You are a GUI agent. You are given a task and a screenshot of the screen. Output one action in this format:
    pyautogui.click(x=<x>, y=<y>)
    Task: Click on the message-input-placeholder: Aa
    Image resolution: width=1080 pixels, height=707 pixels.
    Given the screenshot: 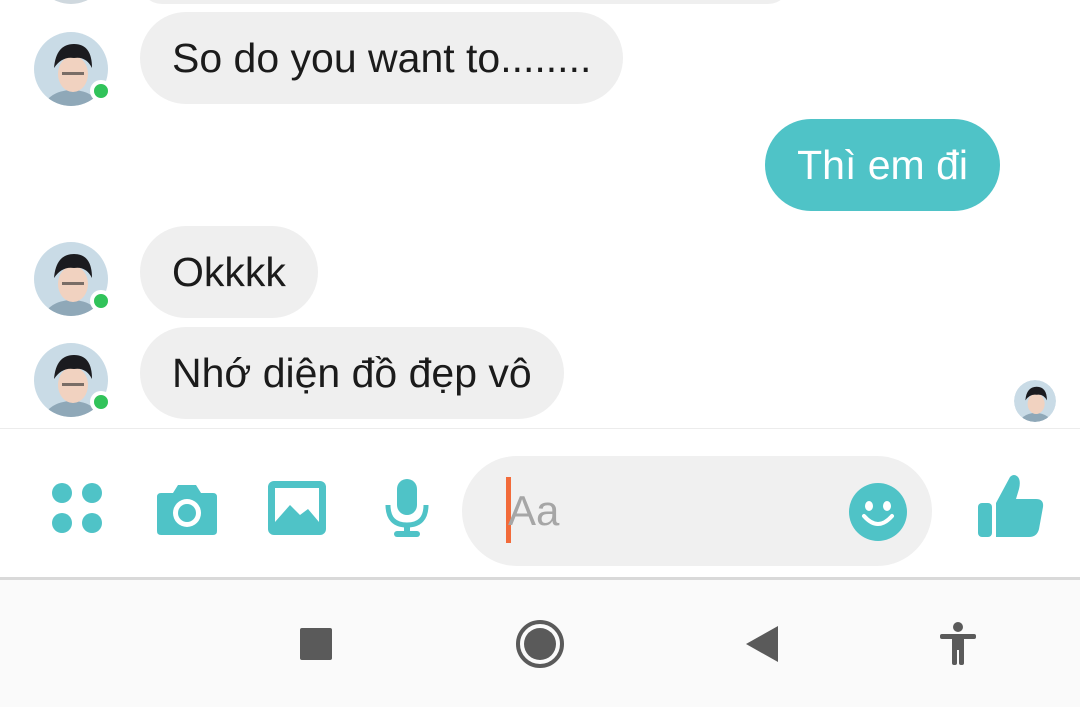 What is the action you would take?
    pyautogui.click(x=534, y=510)
    